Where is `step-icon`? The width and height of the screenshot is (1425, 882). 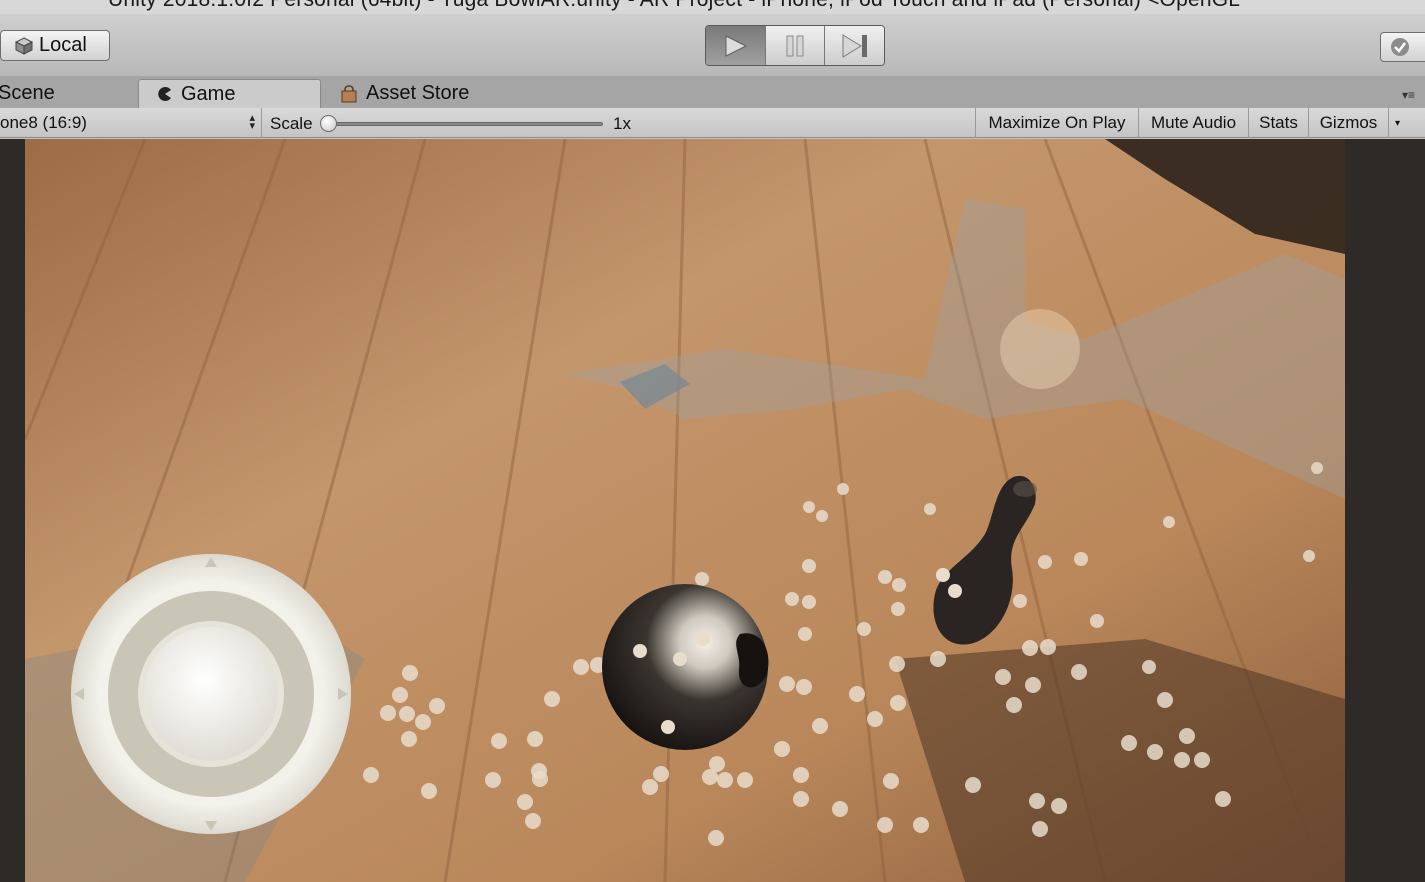
step-icon is located at coordinates (854, 45).